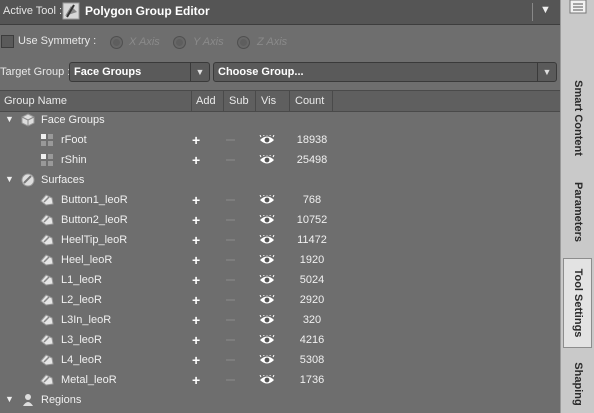 The width and height of the screenshot is (594, 413). I want to click on tab-tool-settings: Tool Settings, so click(577, 303).